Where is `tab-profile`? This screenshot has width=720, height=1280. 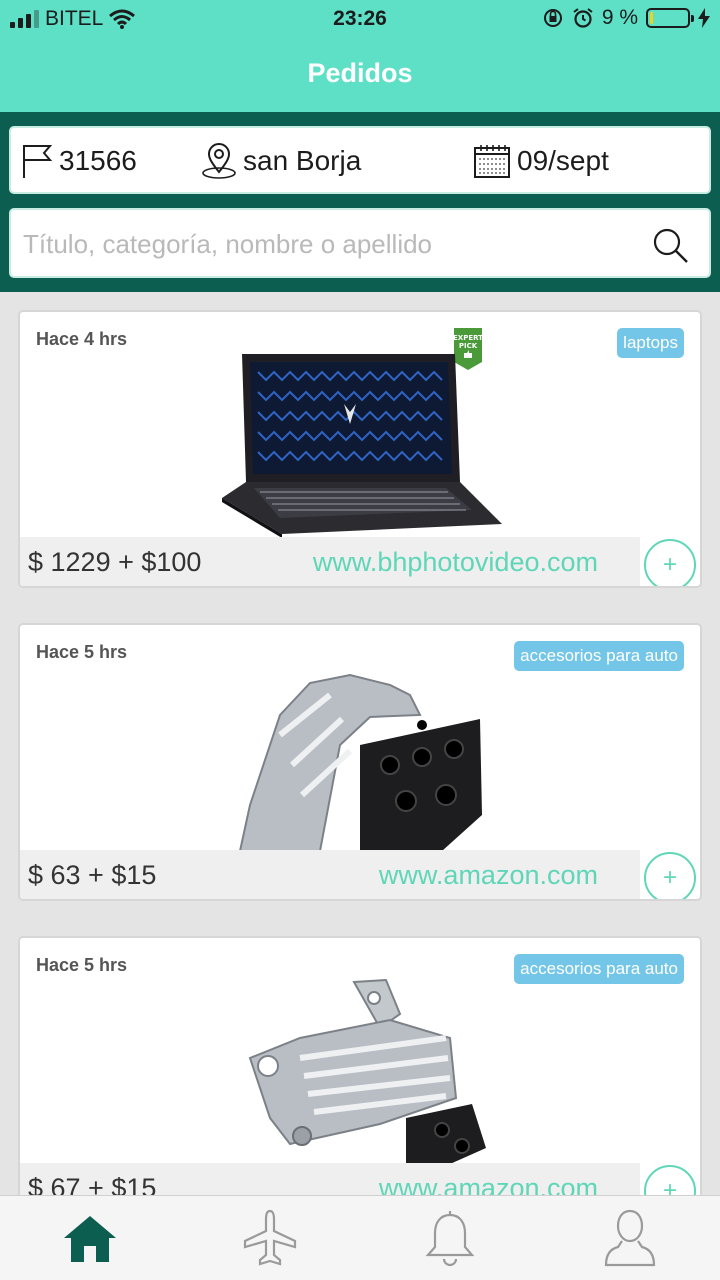
tab-profile is located at coordinates (630, 1238).